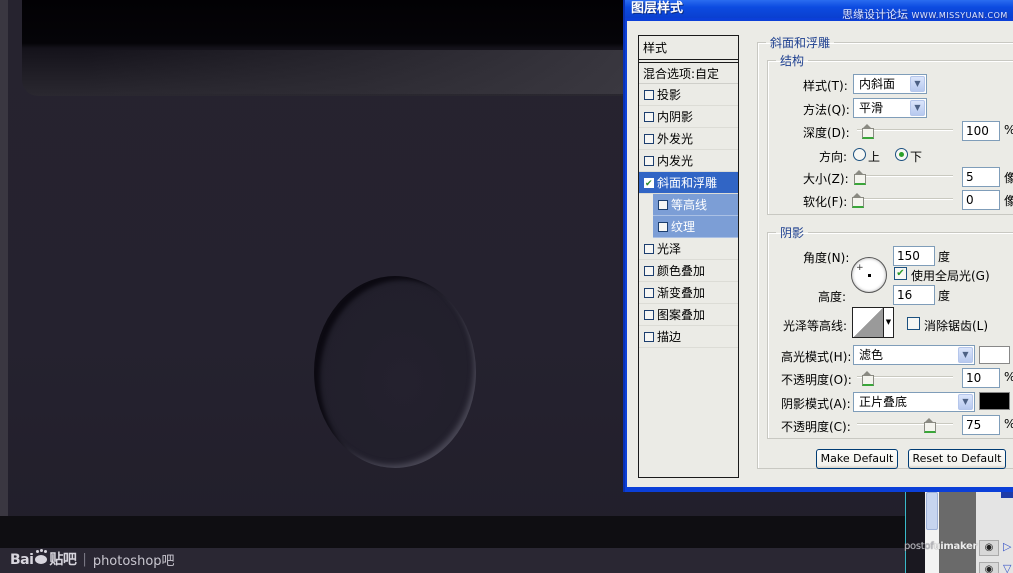 Image resolution: width=1013 pixels, height=573 pixels. I want to click on style-item: 图案叠加, so click(688, 315).